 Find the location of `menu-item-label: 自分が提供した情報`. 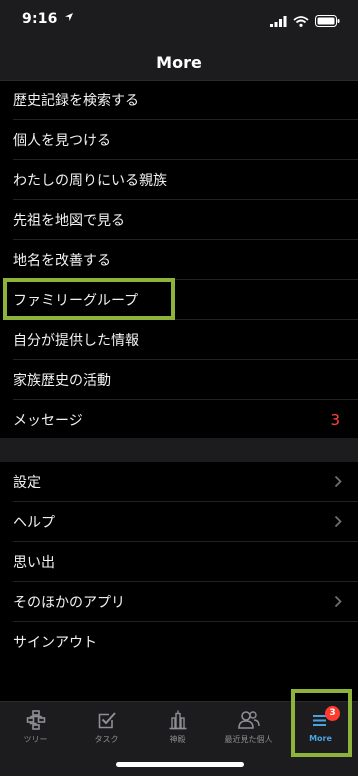

menu-item-label: 自分が提供した情報 is located at coordinates (76, 341).